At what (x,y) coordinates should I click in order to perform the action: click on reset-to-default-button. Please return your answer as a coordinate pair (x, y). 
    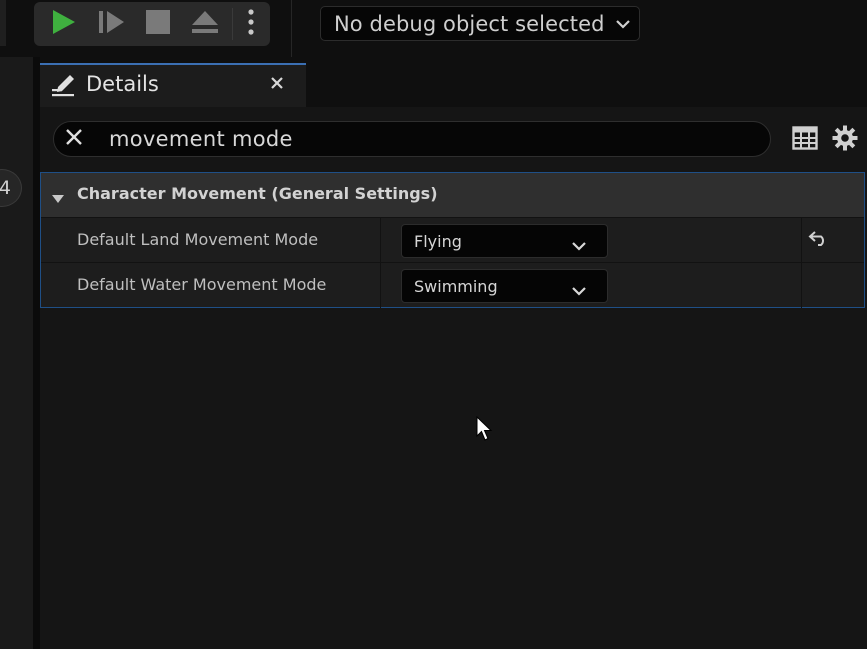
    Looking at the image, I should click on (819, 240).